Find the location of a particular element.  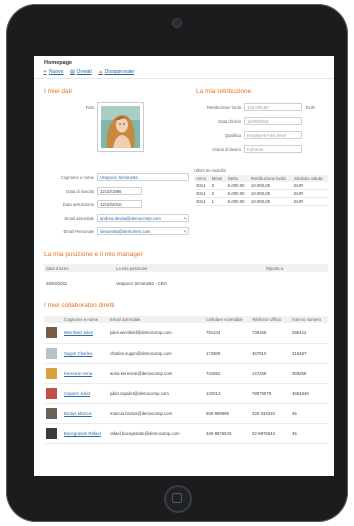

cell-name: Winnfield Jules is located at coordinates (85, 333).